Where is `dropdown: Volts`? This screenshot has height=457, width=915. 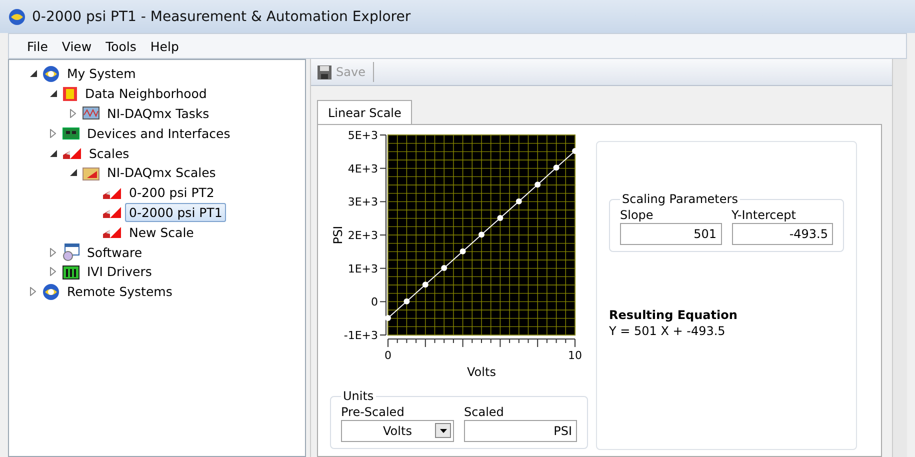 dropdown: Volts is located at coordinates (397, 431).